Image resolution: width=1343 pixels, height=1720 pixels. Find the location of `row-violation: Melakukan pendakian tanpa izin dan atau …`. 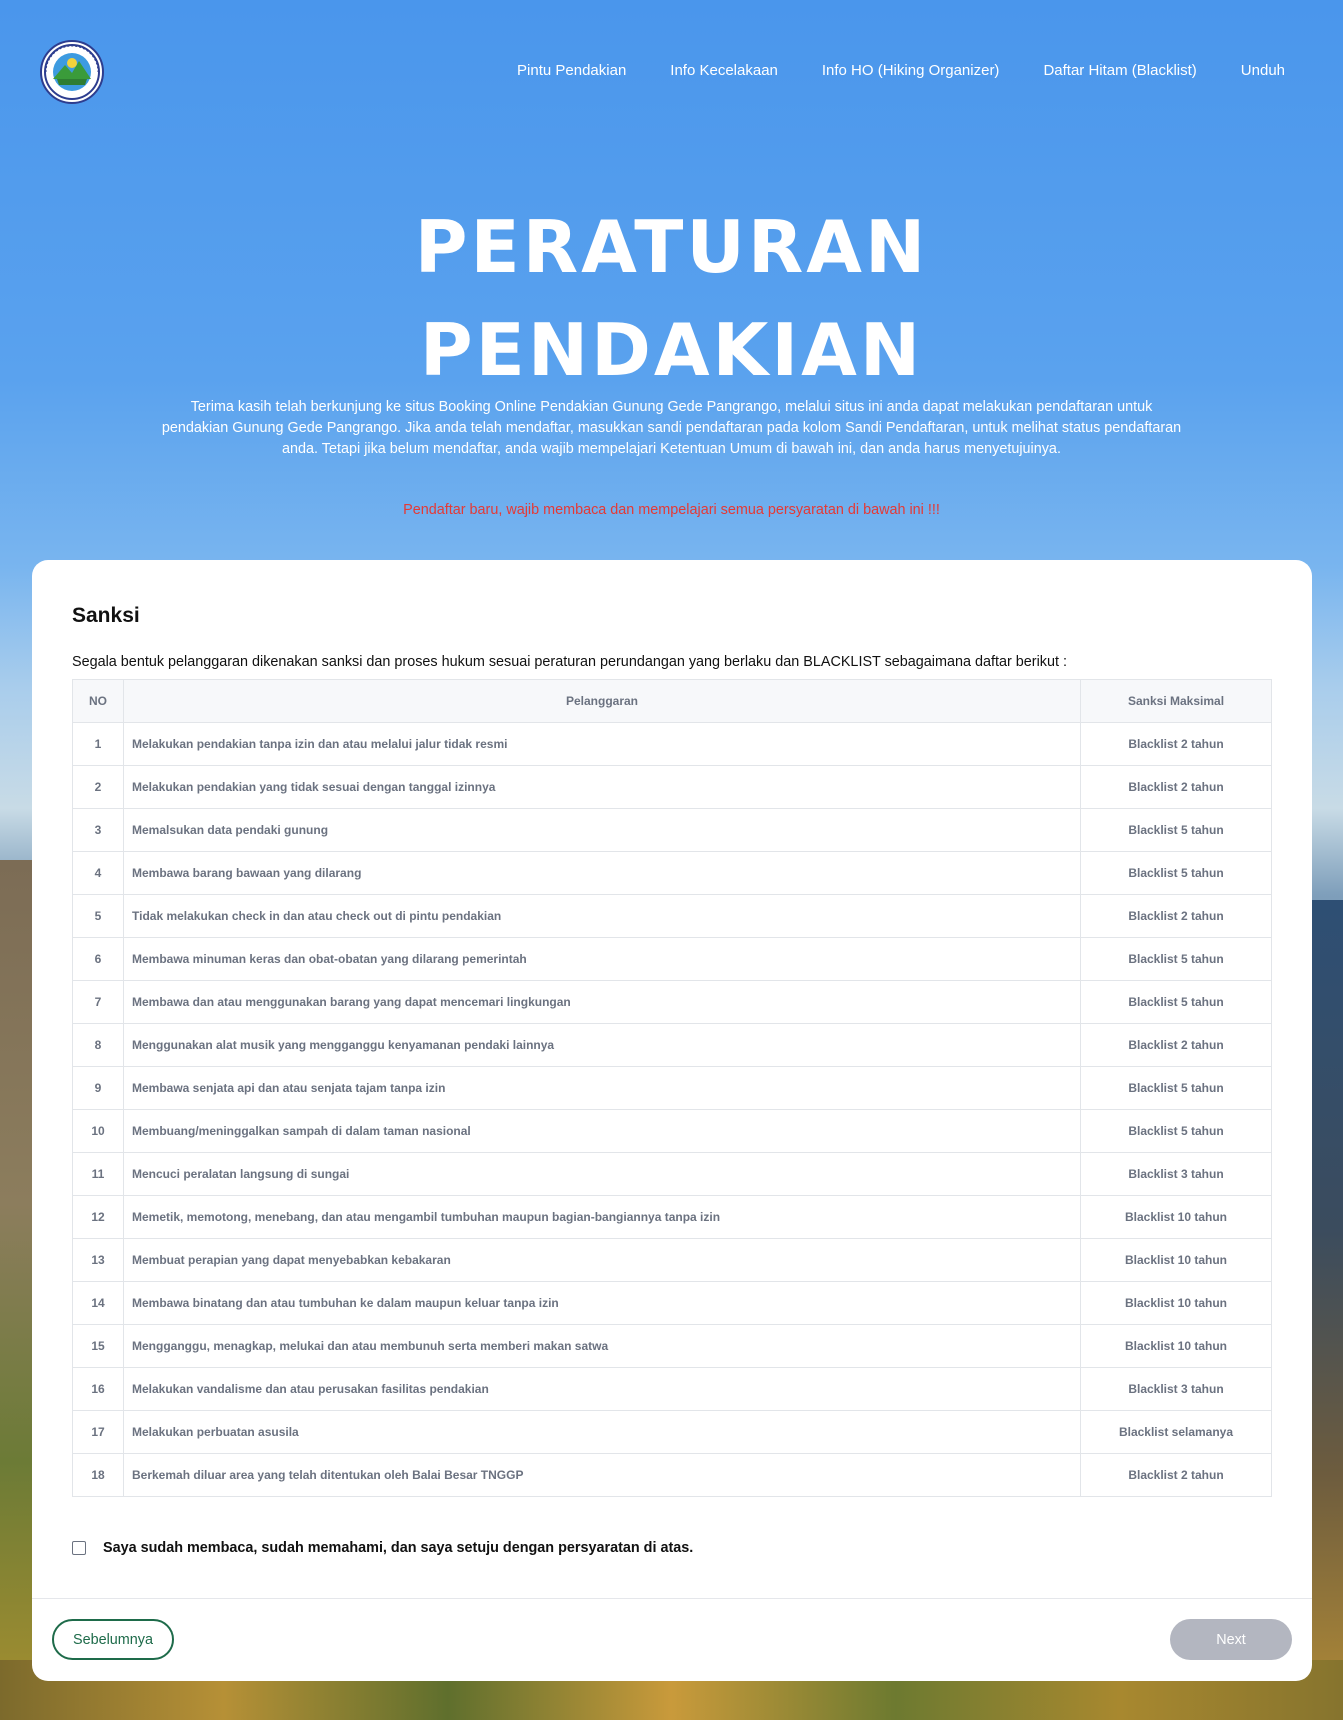

row-violation: Melakukan pendakian tanpa izin dan atau … is located at coordinates (602, 744).